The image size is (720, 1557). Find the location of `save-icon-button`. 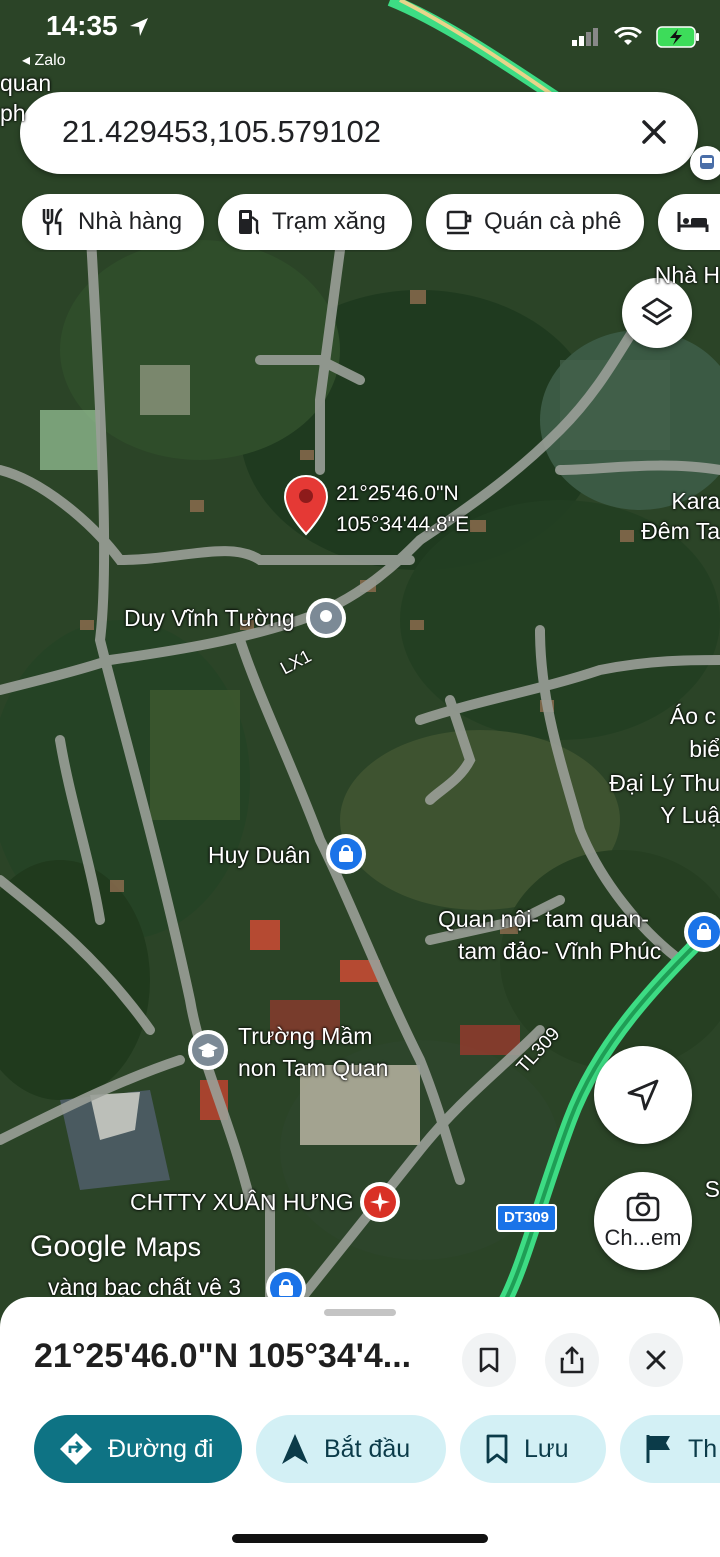

save-icon-button is located at coordinates (489, 1360).